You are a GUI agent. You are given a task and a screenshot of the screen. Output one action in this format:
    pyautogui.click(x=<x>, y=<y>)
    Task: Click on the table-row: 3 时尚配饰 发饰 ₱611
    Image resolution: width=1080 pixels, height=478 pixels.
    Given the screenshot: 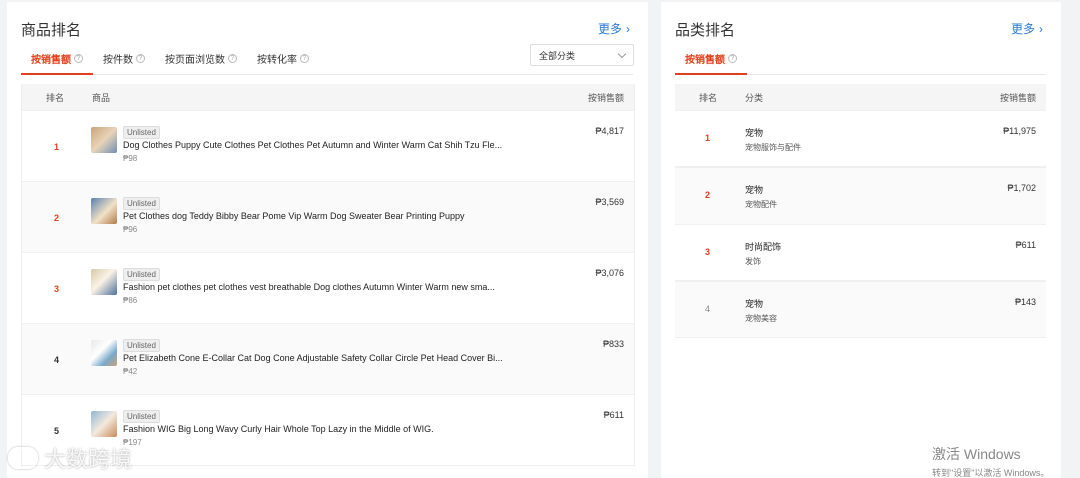 What is the action you would take?
    pyautogui.click(x=860, y=252)
    